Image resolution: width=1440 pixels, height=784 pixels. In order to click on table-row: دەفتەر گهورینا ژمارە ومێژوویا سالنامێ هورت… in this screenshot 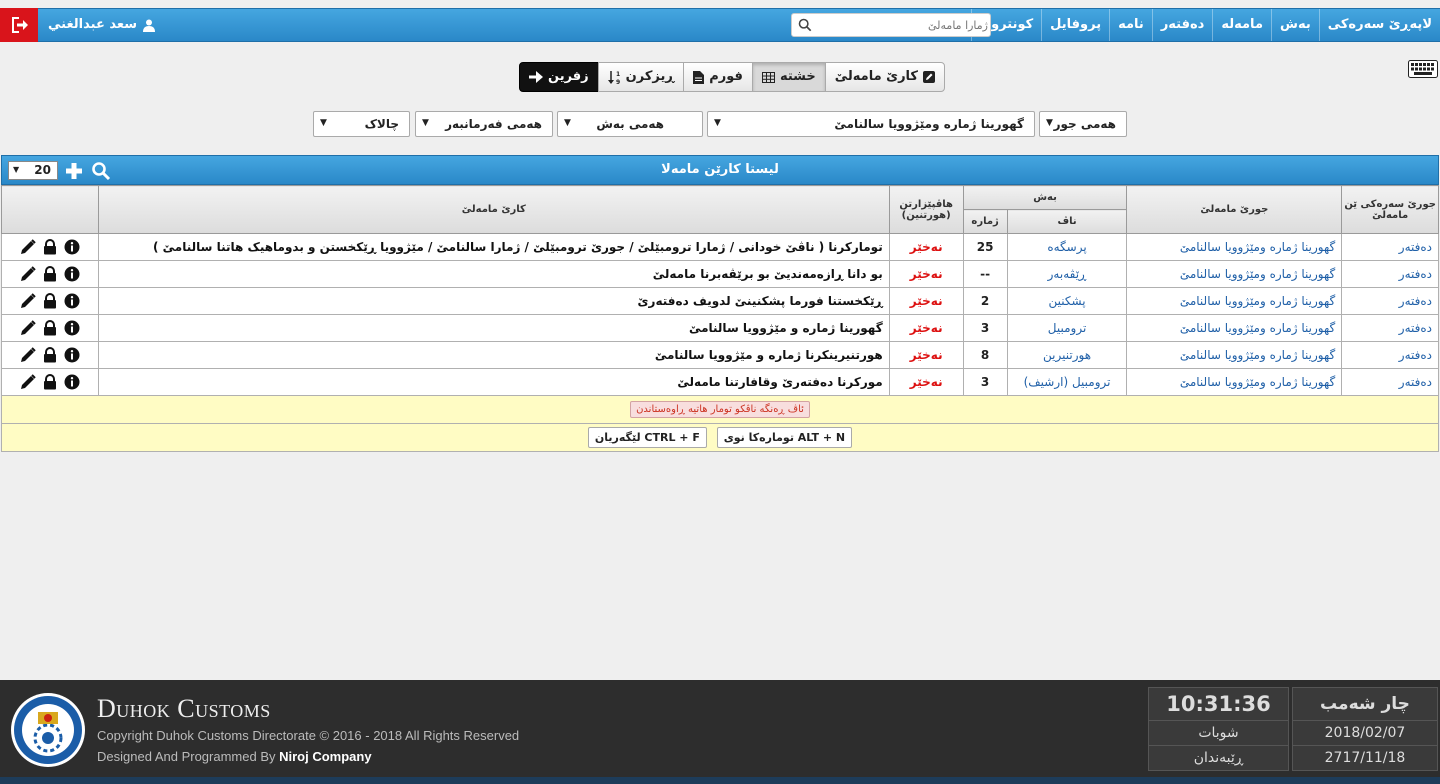, I will do `click(720, 355)`.